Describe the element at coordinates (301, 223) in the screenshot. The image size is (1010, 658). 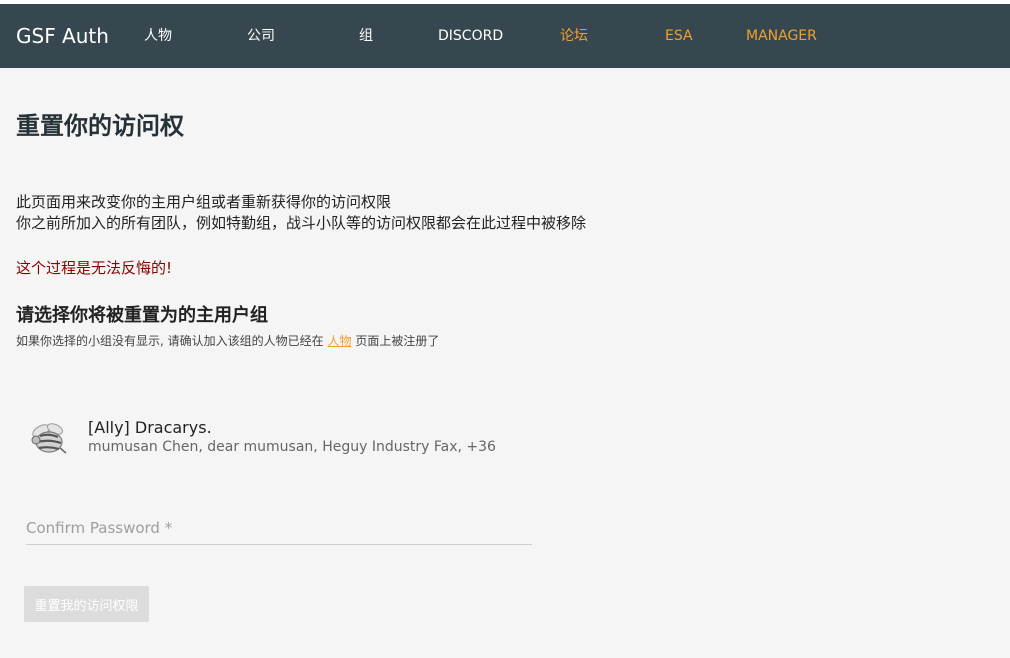
I see `description-line-2: 你之前所加入的所有团队，例如特勤组，战斗小队等的访问权限都会在此过程中被移除` at that location.